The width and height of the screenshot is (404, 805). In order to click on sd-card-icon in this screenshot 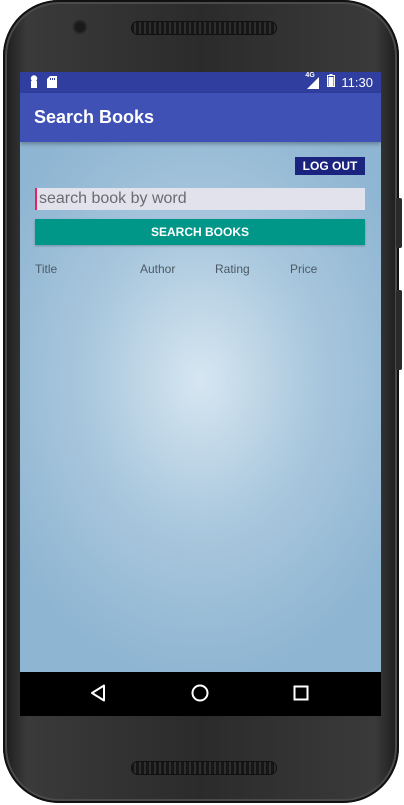, I will do `click(52, 84)`.